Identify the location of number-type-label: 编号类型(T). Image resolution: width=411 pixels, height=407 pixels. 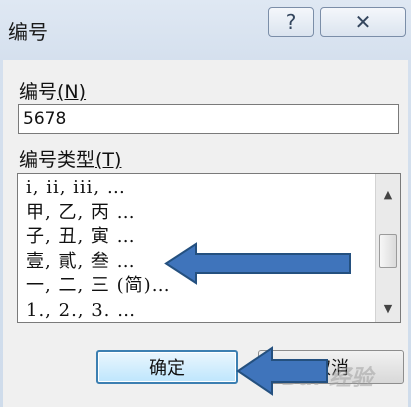
(70, 158).